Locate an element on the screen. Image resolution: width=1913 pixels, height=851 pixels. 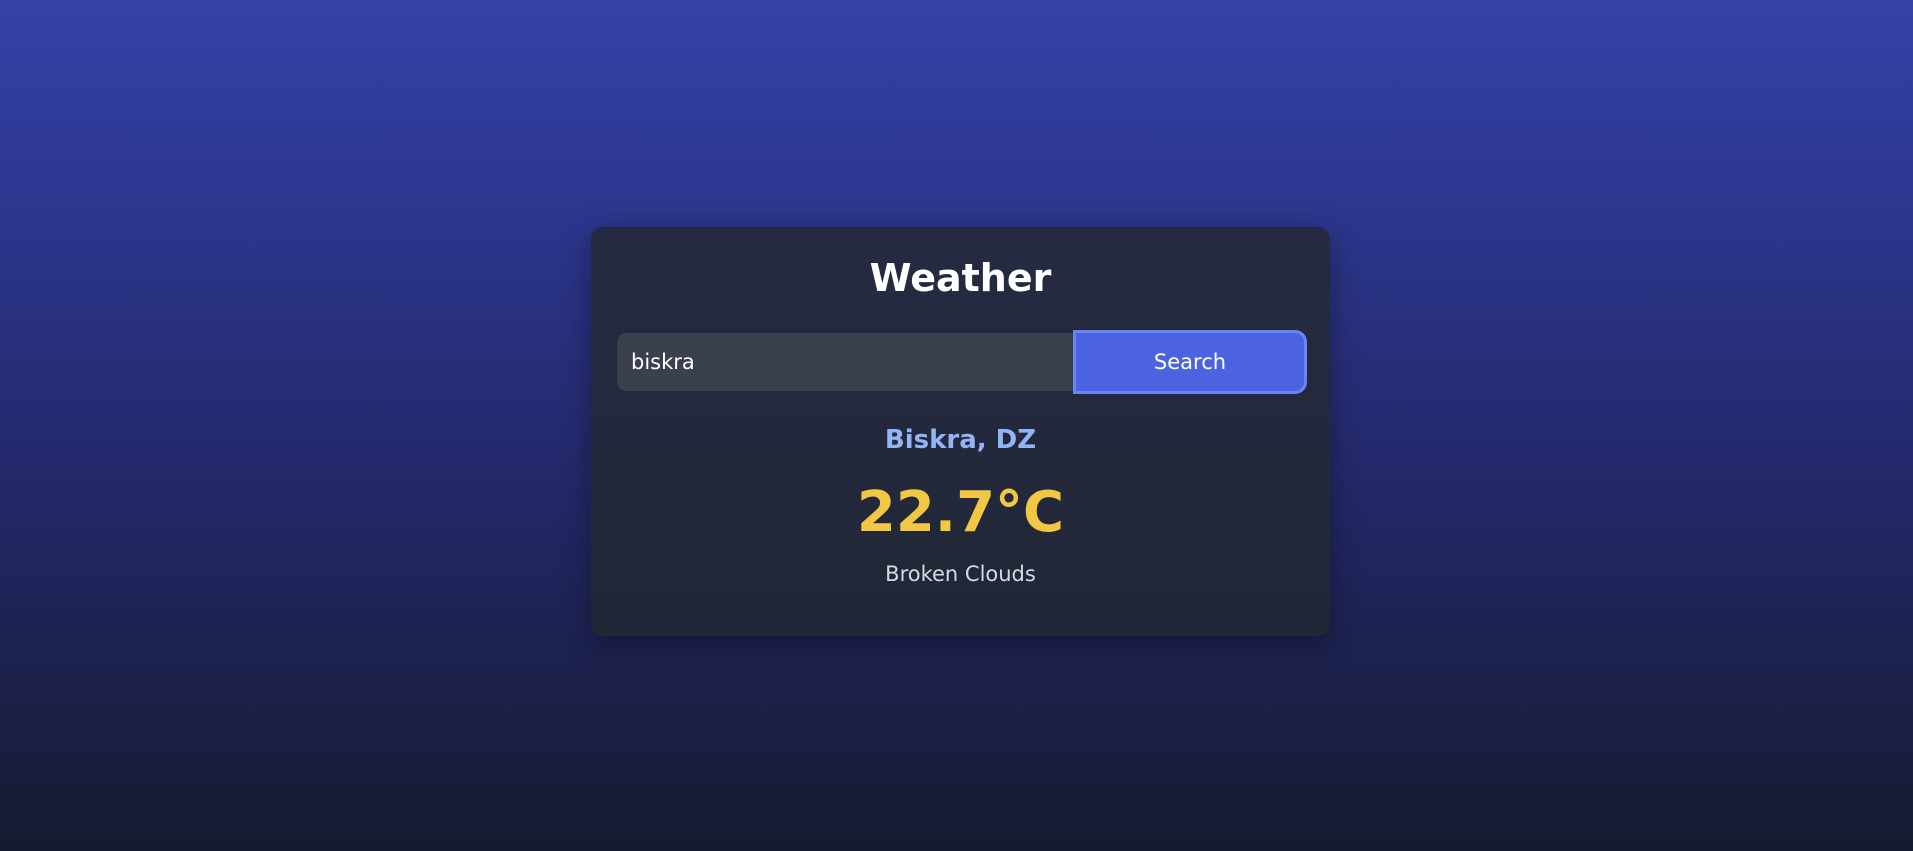
weather-condition: Broken Clouds is located at coordinates (960, 574).